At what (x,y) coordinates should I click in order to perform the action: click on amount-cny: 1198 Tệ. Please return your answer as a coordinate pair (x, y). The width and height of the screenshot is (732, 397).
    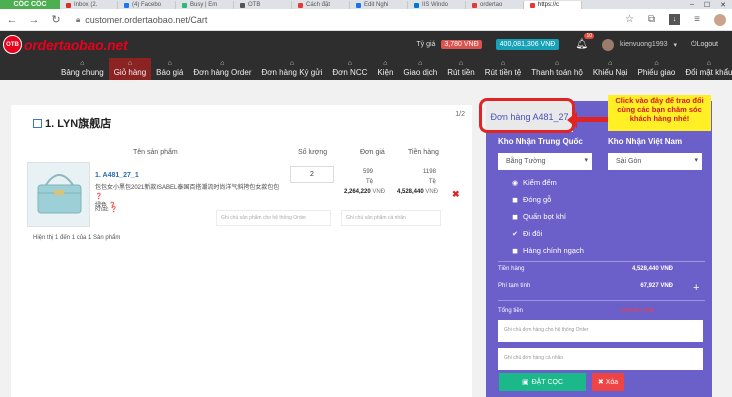
    Looking at the image, I should click on (429, 177).